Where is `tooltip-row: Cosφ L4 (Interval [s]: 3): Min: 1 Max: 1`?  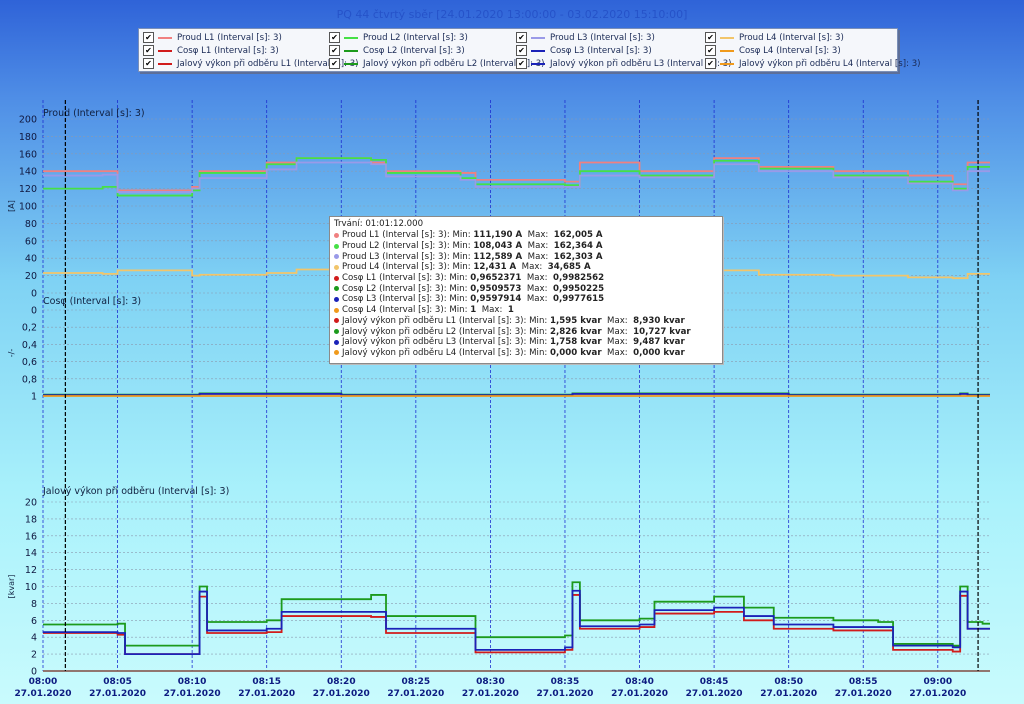 tooltip-row: Cosφ L4 (Interval [s]: 3): Min: 1 Max: 1 is located at coordinates (526, 310).